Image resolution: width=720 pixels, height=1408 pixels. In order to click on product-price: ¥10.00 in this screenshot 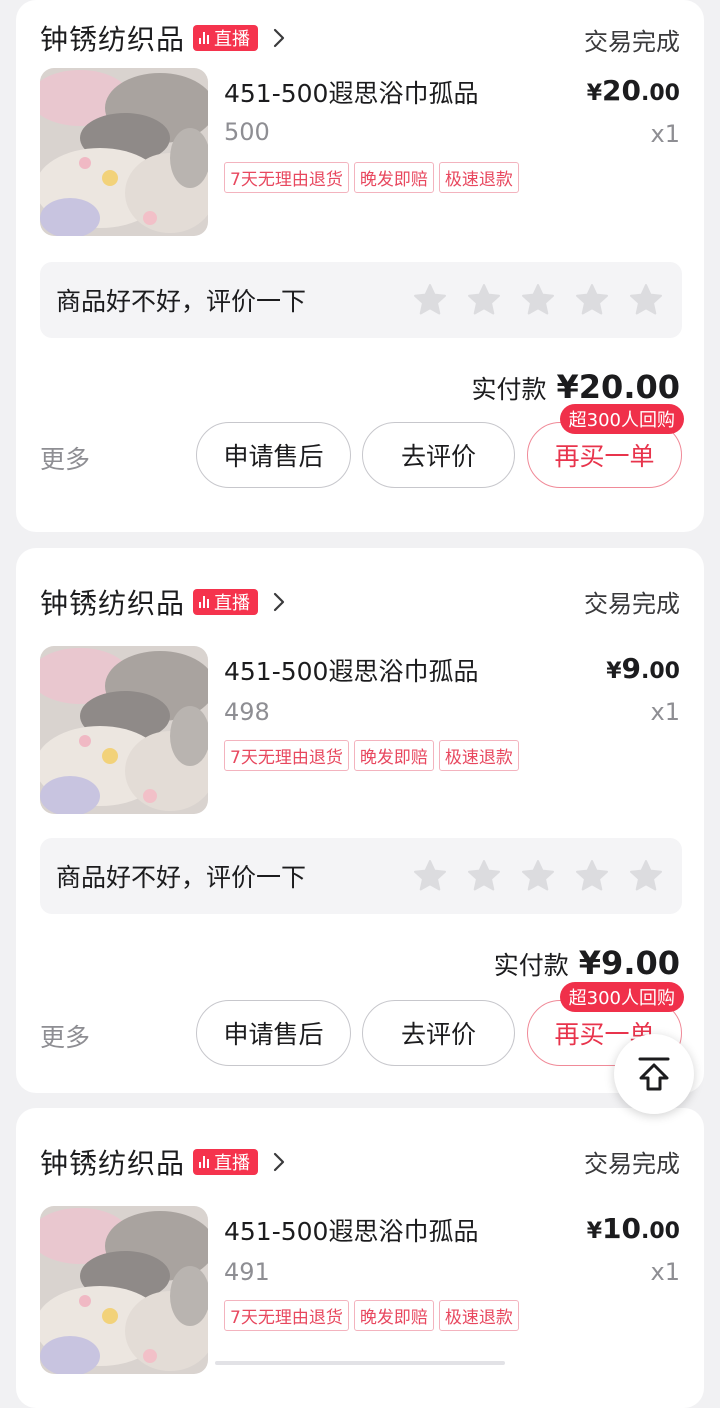, I will do `click(633, 1228)`.